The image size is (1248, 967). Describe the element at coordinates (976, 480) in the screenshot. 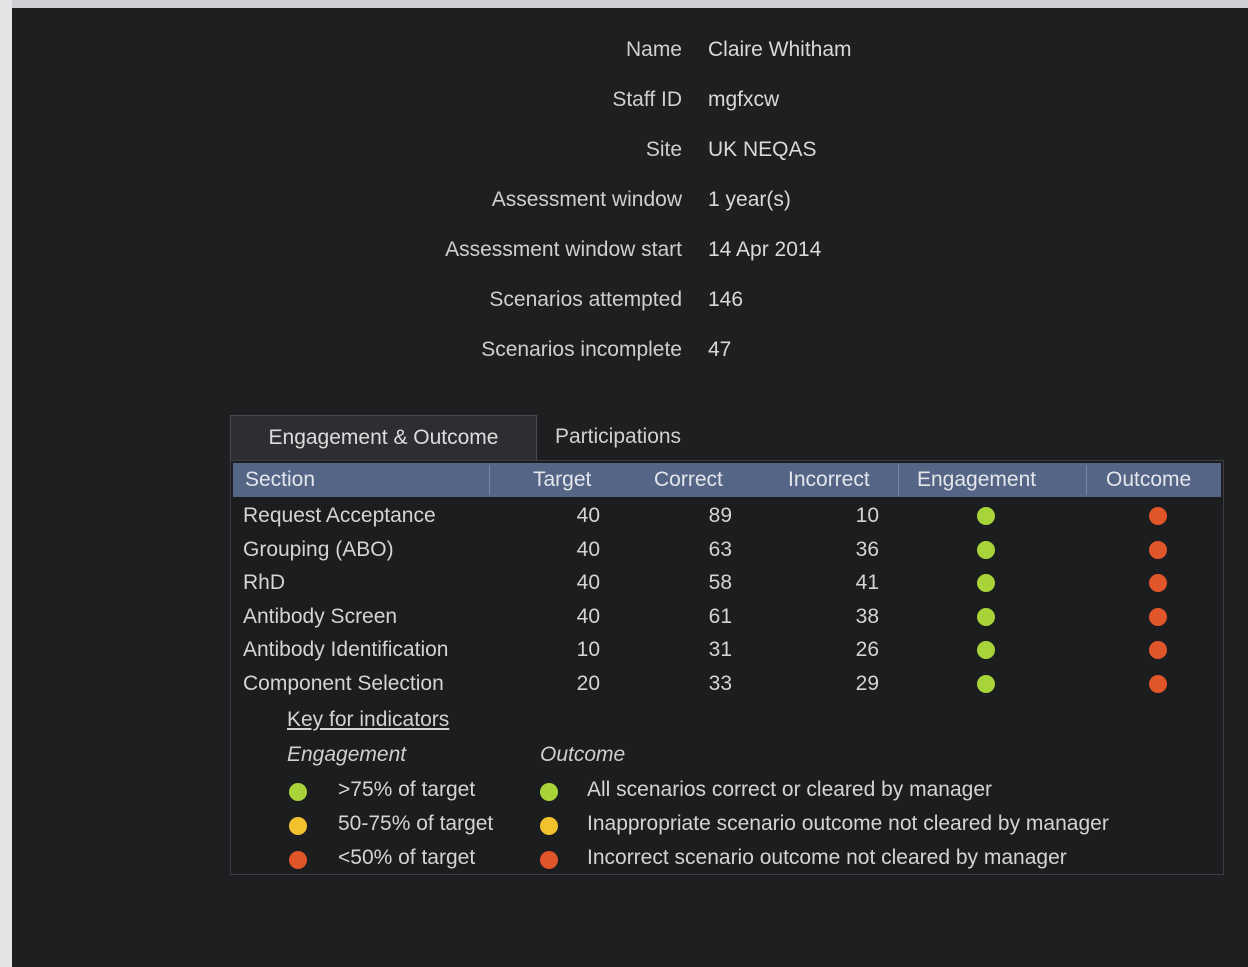

I see `header-engagement: Engagement` at that location.